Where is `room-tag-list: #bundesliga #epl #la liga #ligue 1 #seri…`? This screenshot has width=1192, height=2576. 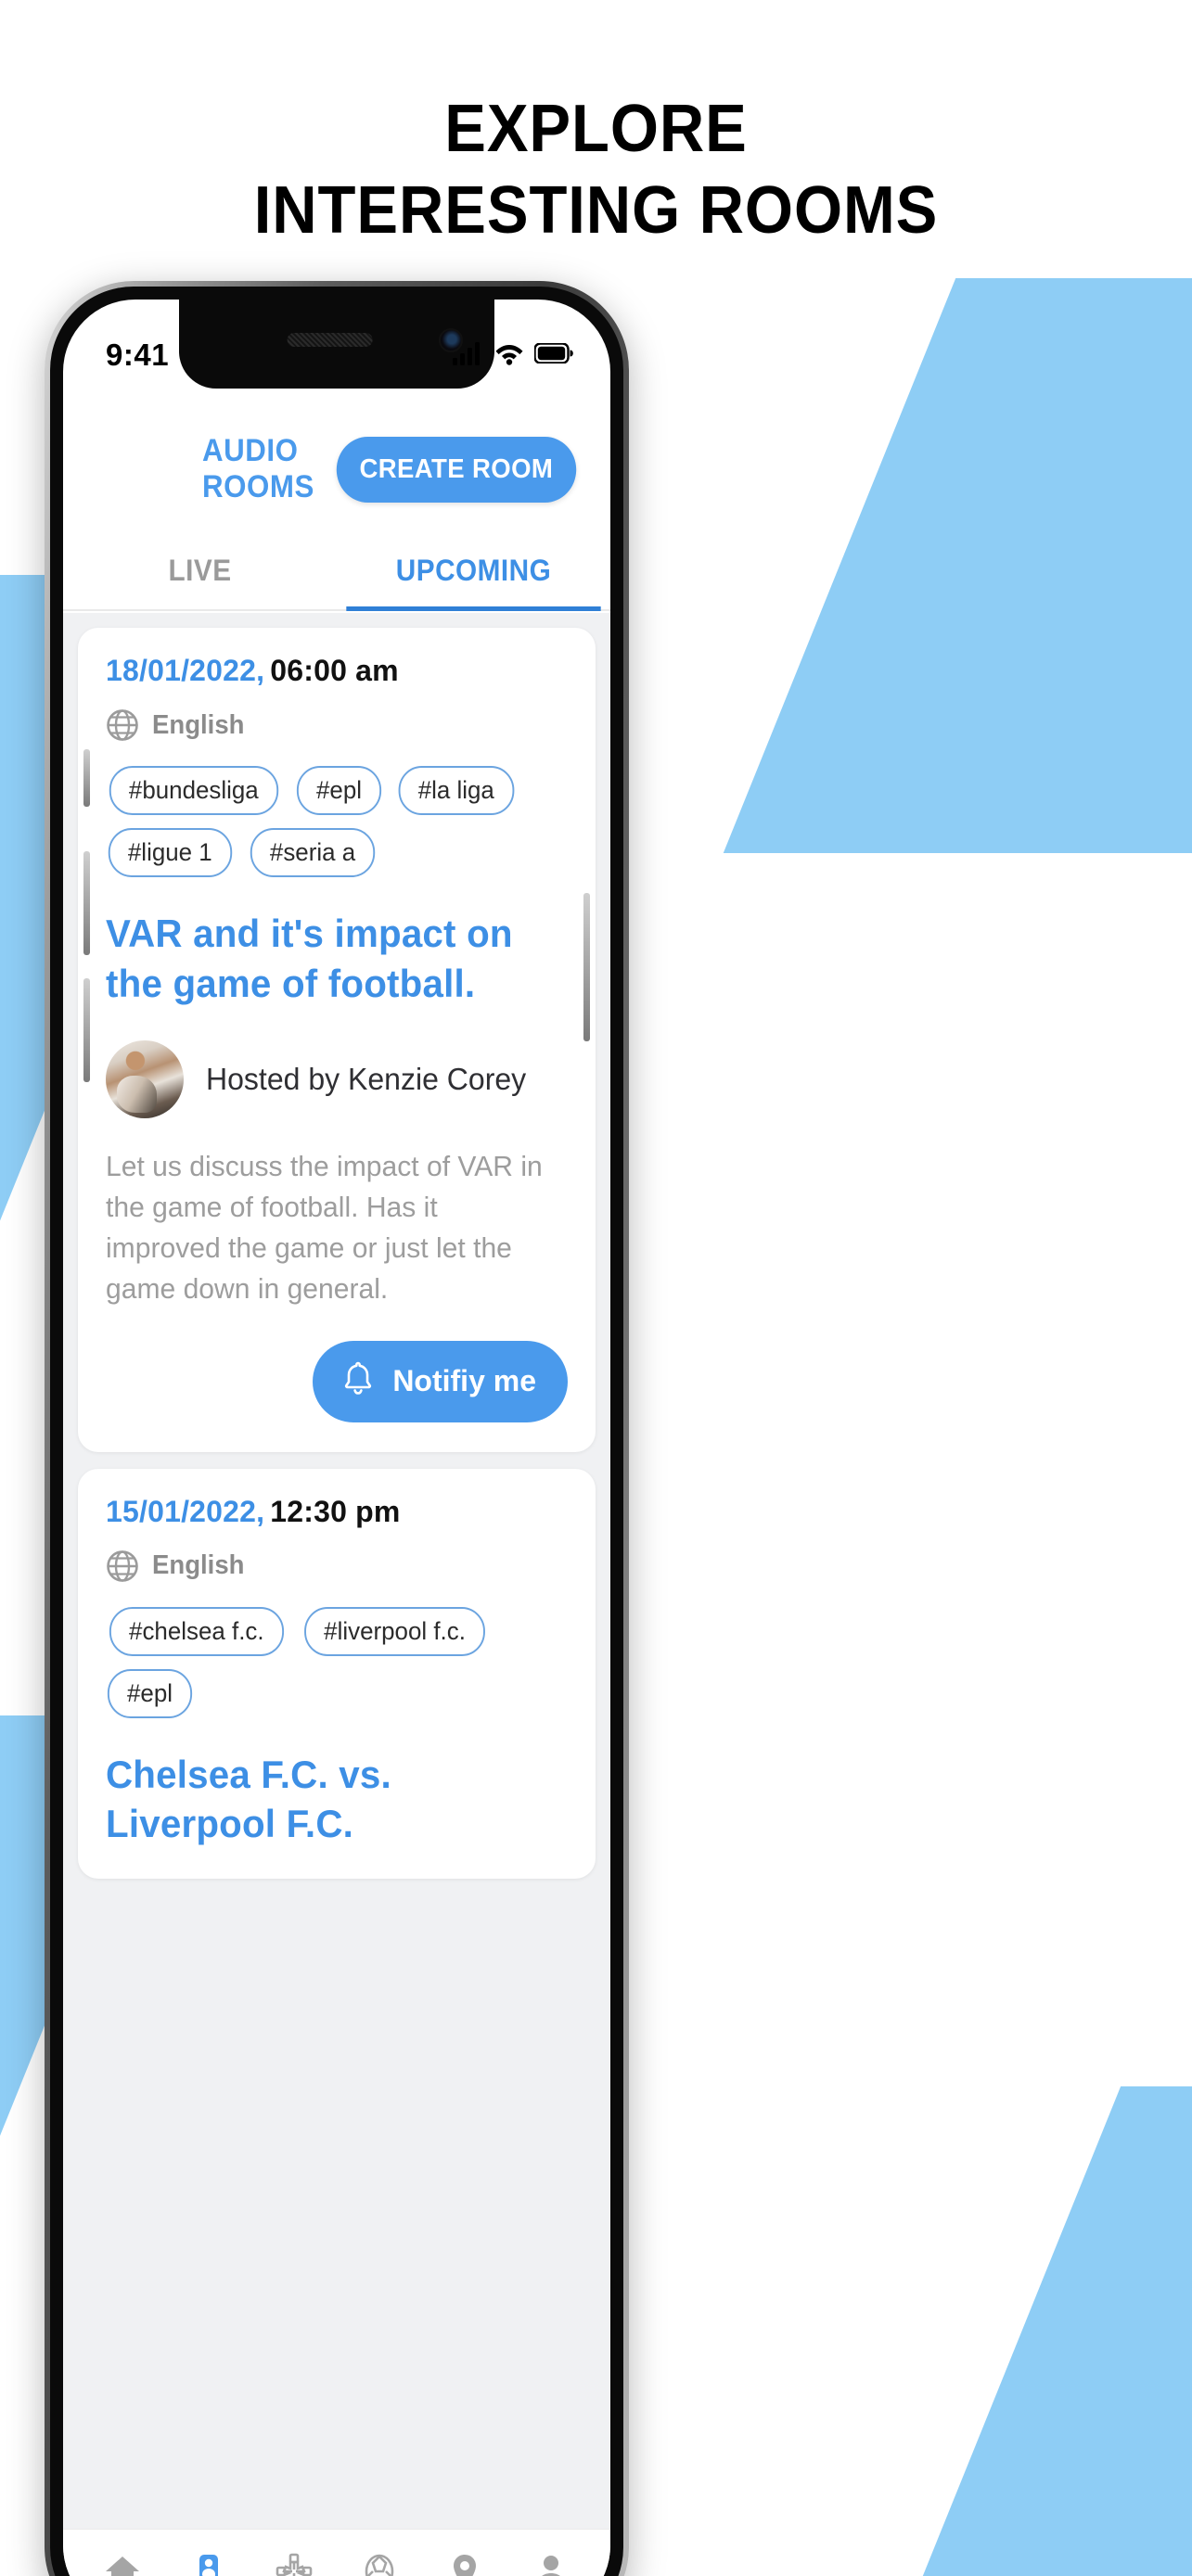
room-tag-list: #bundesliga #epl #la liga #ligue 1 #seri… is located at coordinates (337, 821).